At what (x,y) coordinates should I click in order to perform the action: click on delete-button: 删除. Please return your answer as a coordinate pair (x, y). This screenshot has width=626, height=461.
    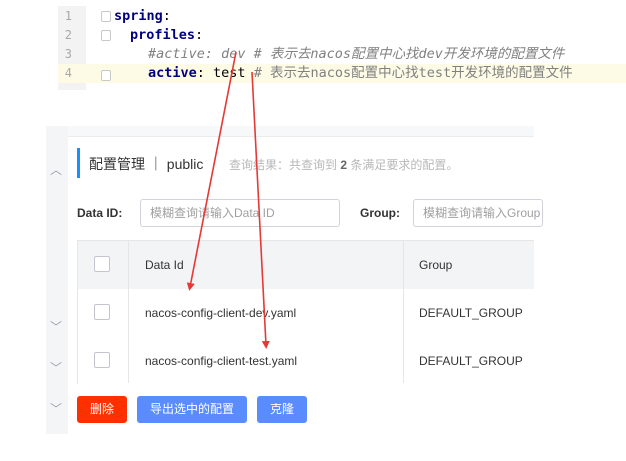
    Looking at the image, I should click on (102, 409).